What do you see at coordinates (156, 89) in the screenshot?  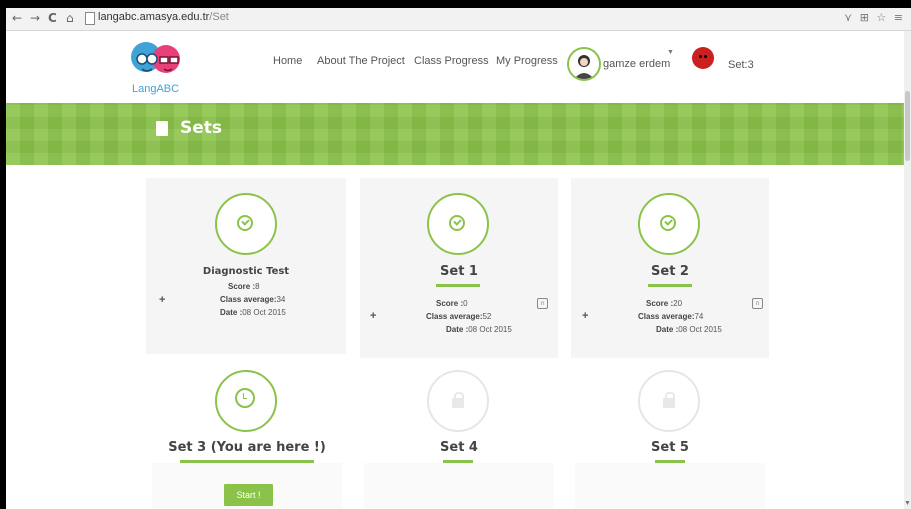 I see `logo-text: LangABC` at bounding box center [156, 89].